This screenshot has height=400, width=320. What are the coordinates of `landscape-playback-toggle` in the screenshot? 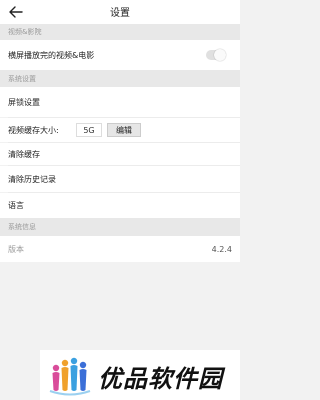 It's located at (216, 55).